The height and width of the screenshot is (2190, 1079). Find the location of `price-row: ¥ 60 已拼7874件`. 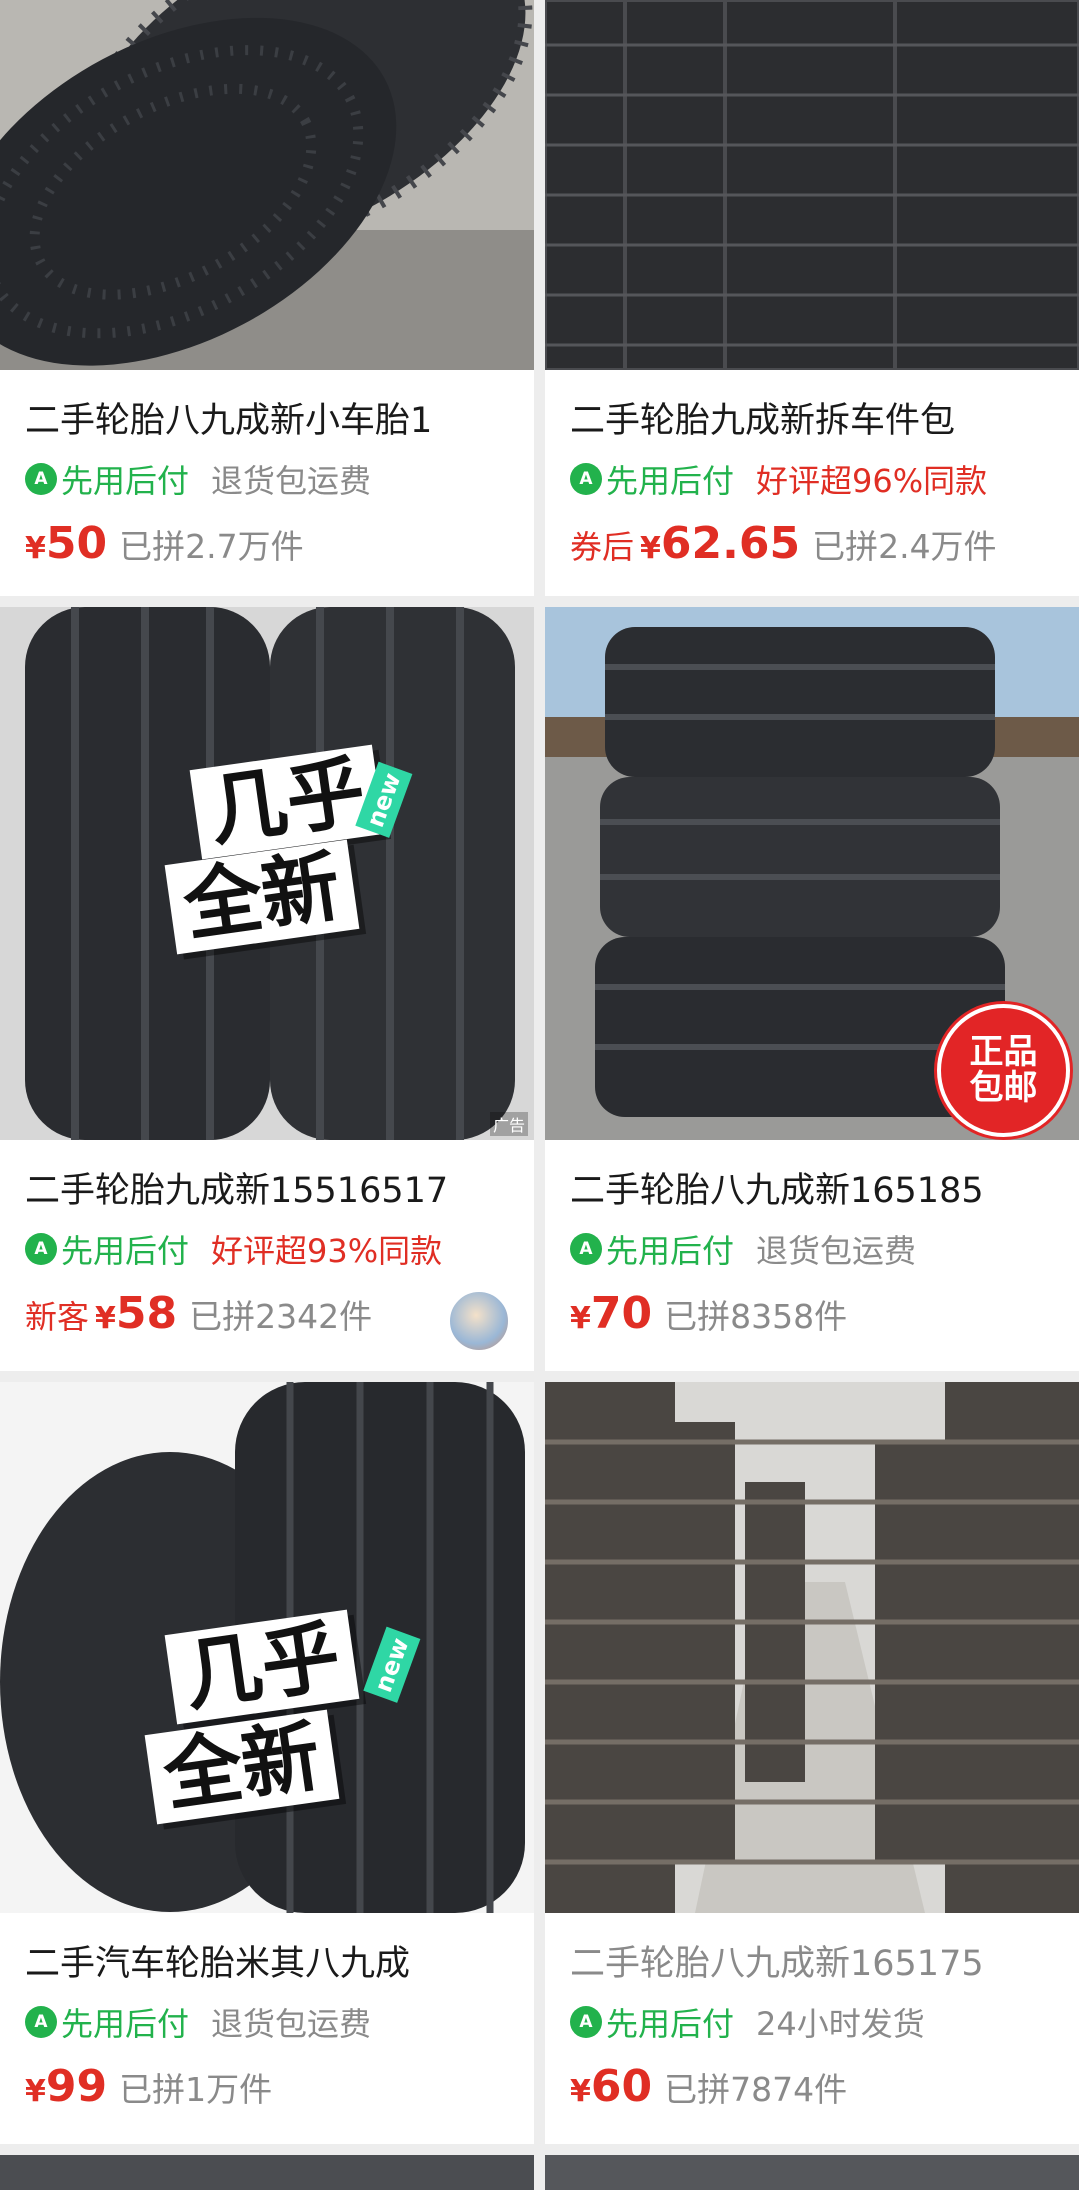

price-row: ¥ 60 已拼7874件 is located at coordinates (708, 2086).